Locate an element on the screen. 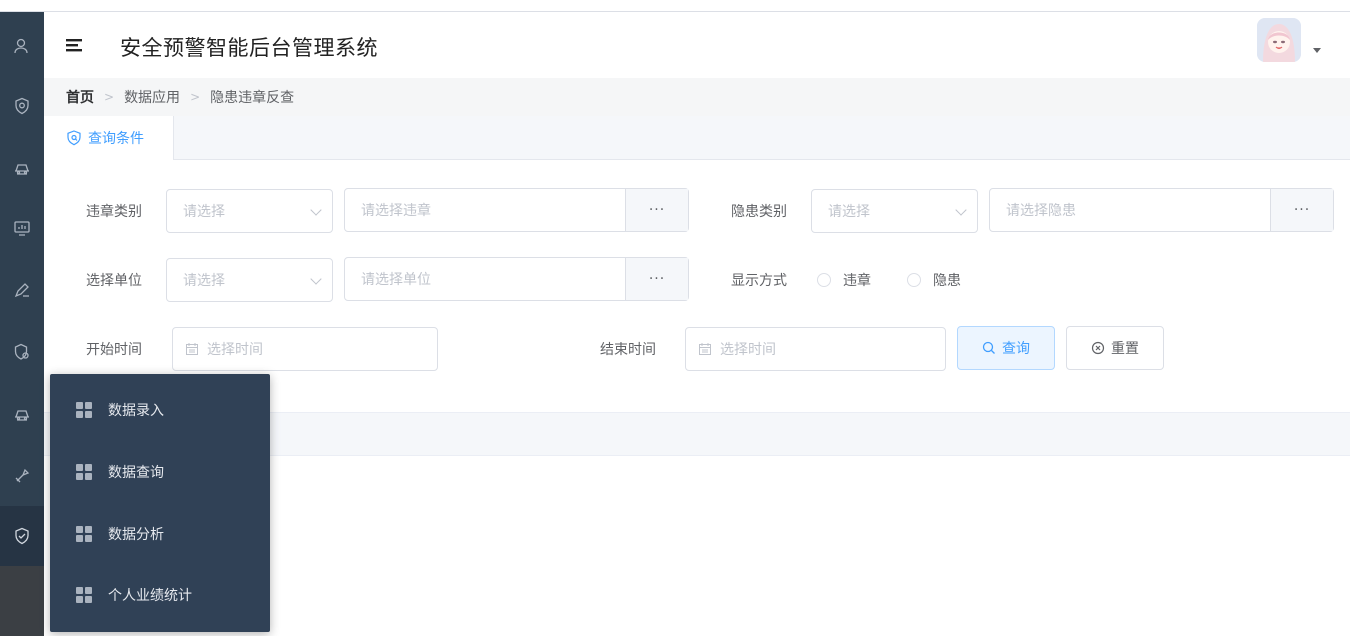  hazard-picker: 请选择隐患 ··· is located at coordinates (1161, 210).